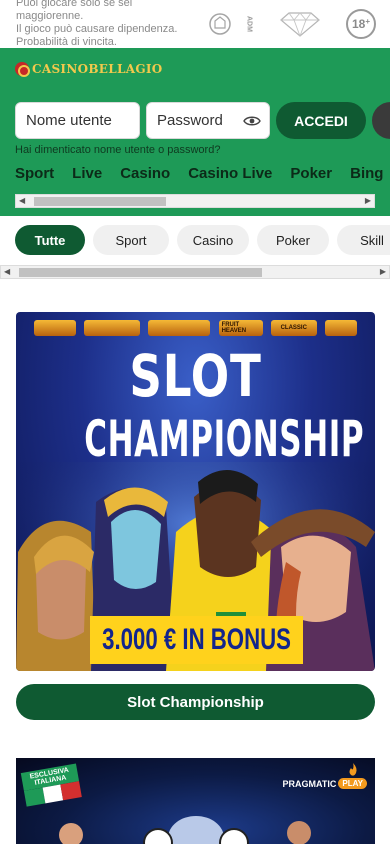 This screenshot has width=390, height=844. What do you see at coordinates (117, 150) in the screenshot?
I see `forgot-credentials-link: Hai dimenticato nome utente o password?` at bounding box center [117, 150].